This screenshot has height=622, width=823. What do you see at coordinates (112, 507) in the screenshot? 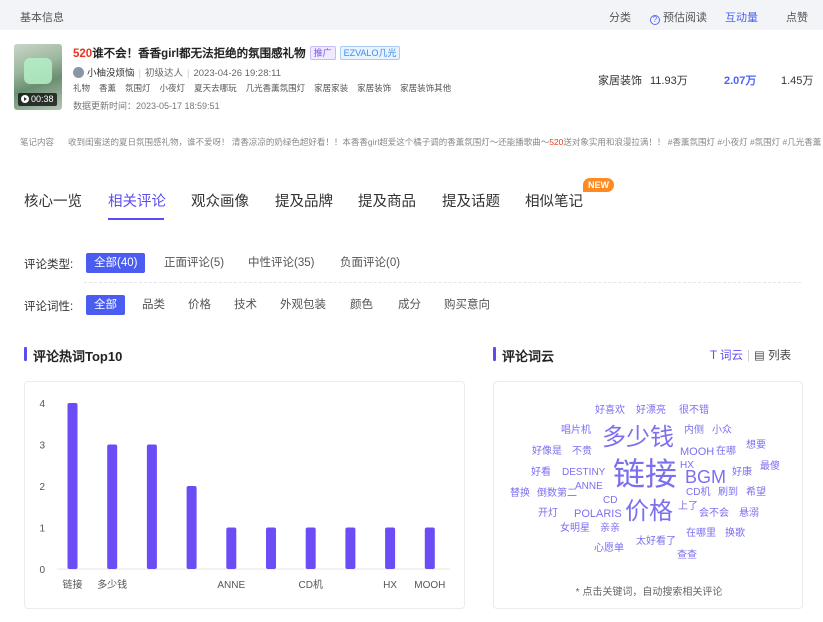
I see `bar-多少钱` at bounding box center [112, 507].